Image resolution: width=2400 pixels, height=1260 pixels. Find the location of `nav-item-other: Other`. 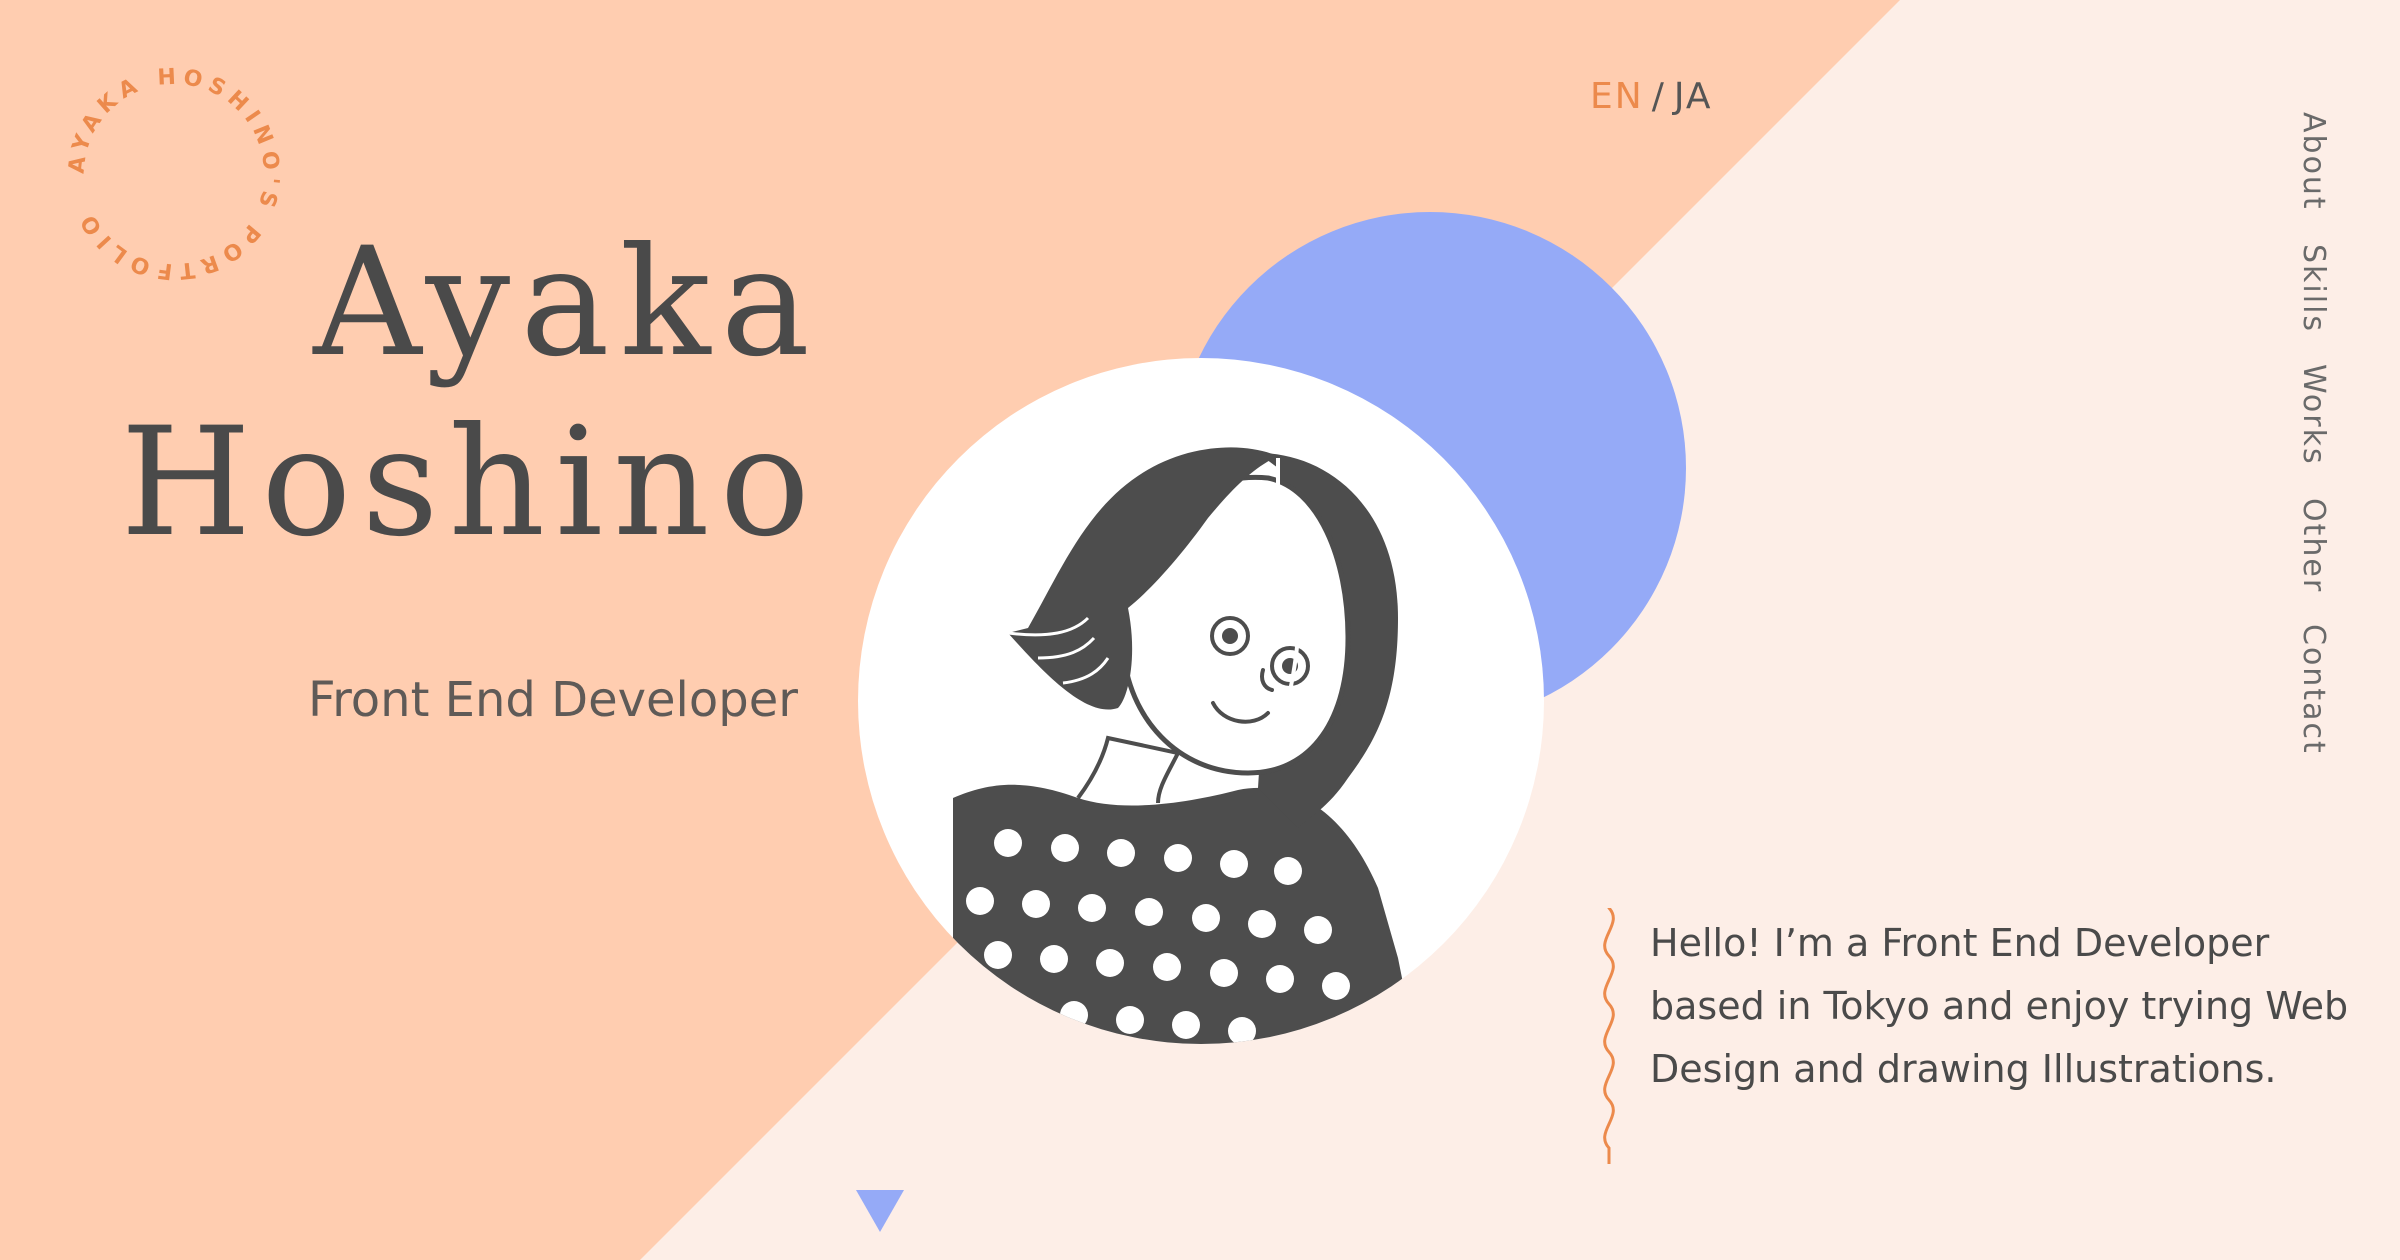

nav-item-other: Other is located at coordinates (2313, 545).